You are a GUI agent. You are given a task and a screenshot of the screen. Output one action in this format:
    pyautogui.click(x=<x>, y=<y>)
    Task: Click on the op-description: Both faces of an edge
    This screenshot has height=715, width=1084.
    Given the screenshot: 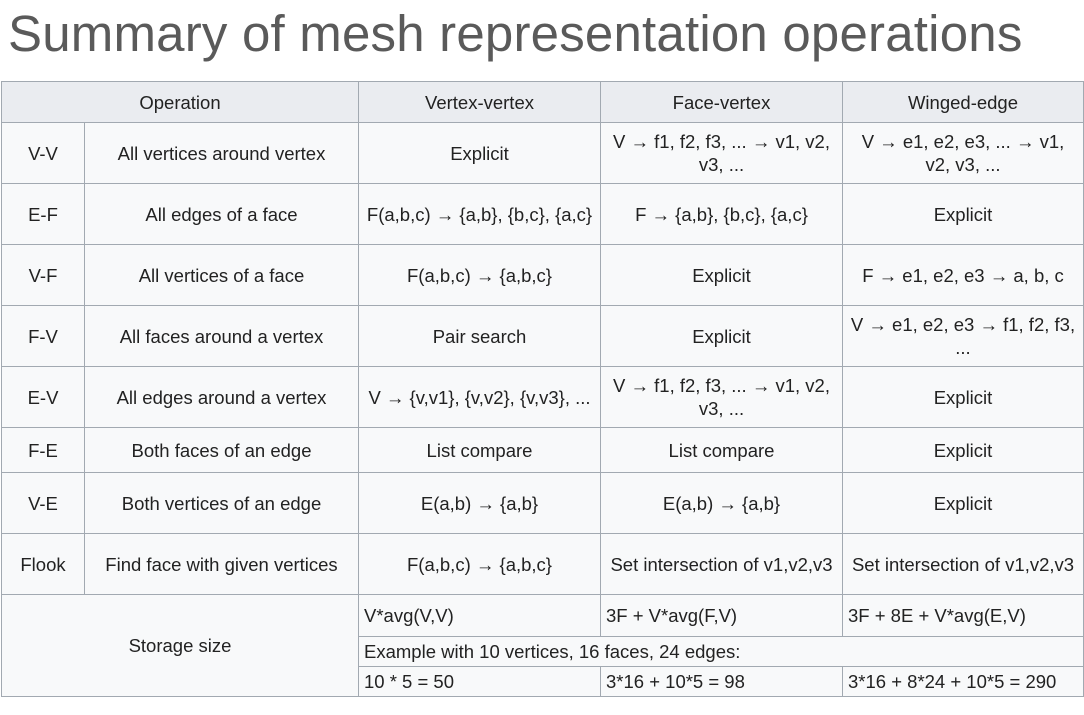 What is the action you would take?
    pyautogui.click(x=221, y=450)
    